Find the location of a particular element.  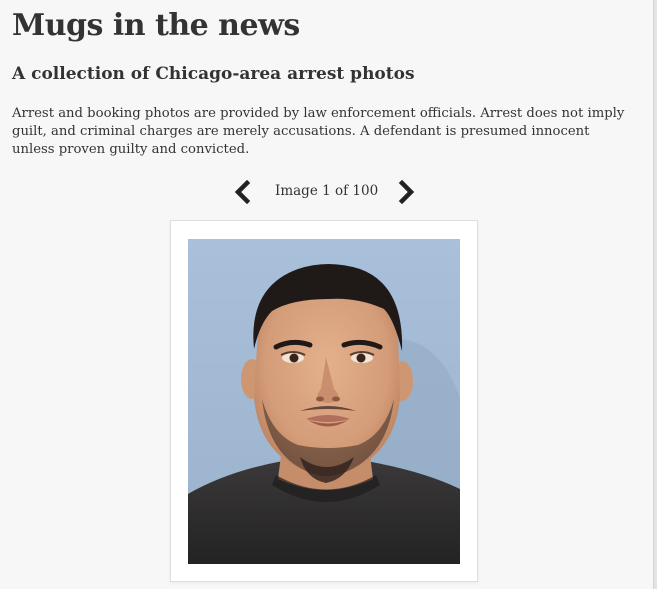

next-button is located at coordinates (406, 192).